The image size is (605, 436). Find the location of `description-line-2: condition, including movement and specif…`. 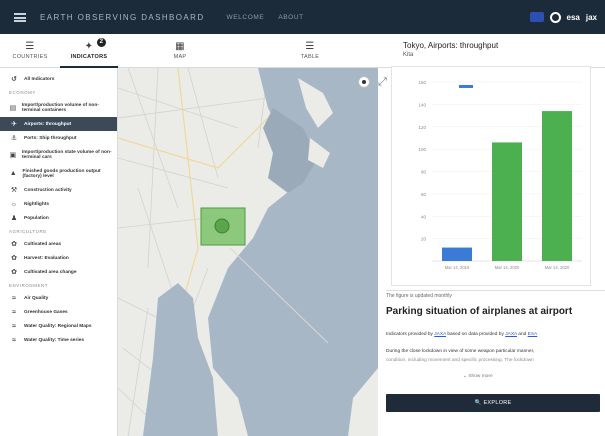

description-line-2: condition, including movement and specif… is located at coordinates (460, 360).